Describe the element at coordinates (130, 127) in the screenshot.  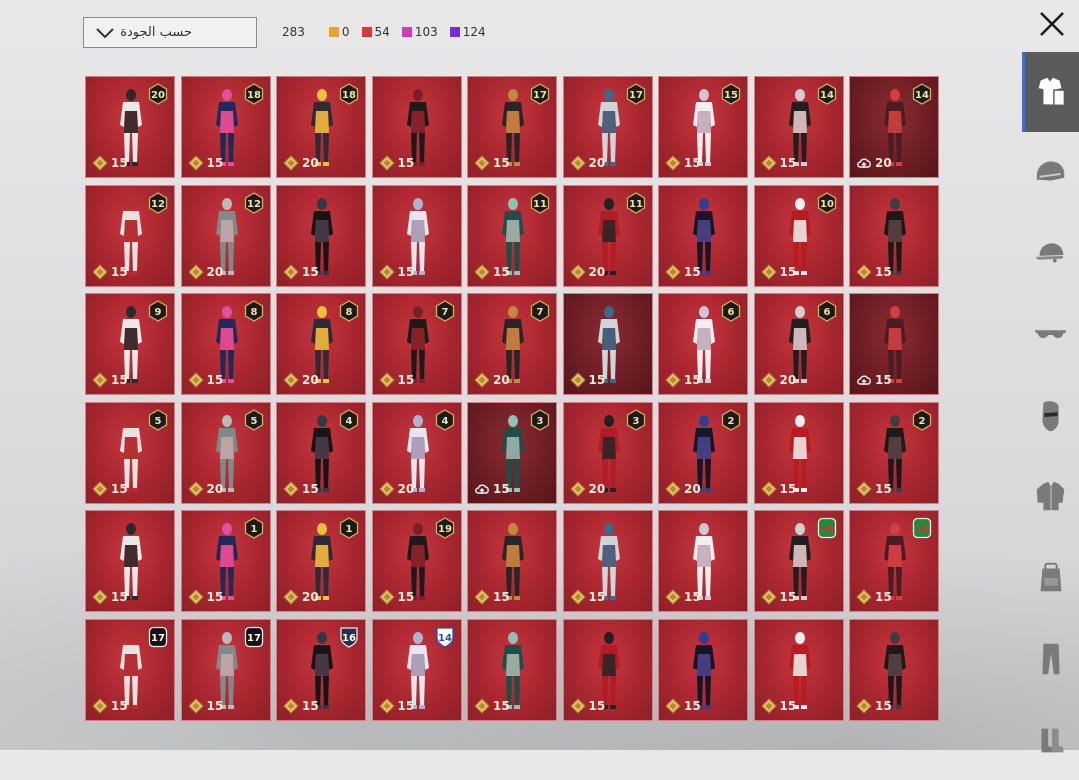
I see `outfit-card: 20 15` at that location.